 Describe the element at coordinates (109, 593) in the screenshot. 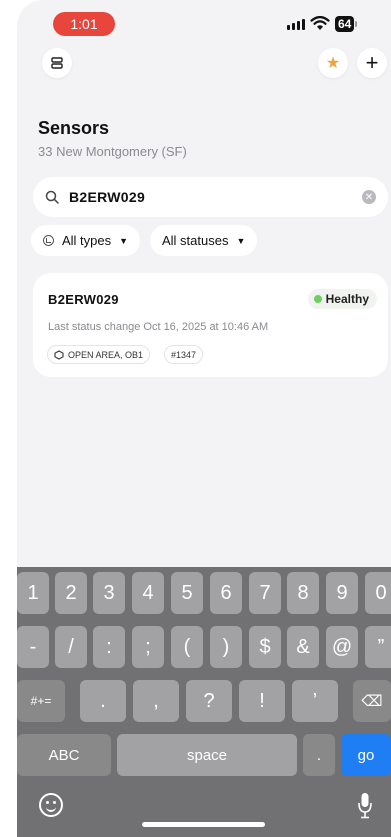

I see `key-3: 3` at that location.